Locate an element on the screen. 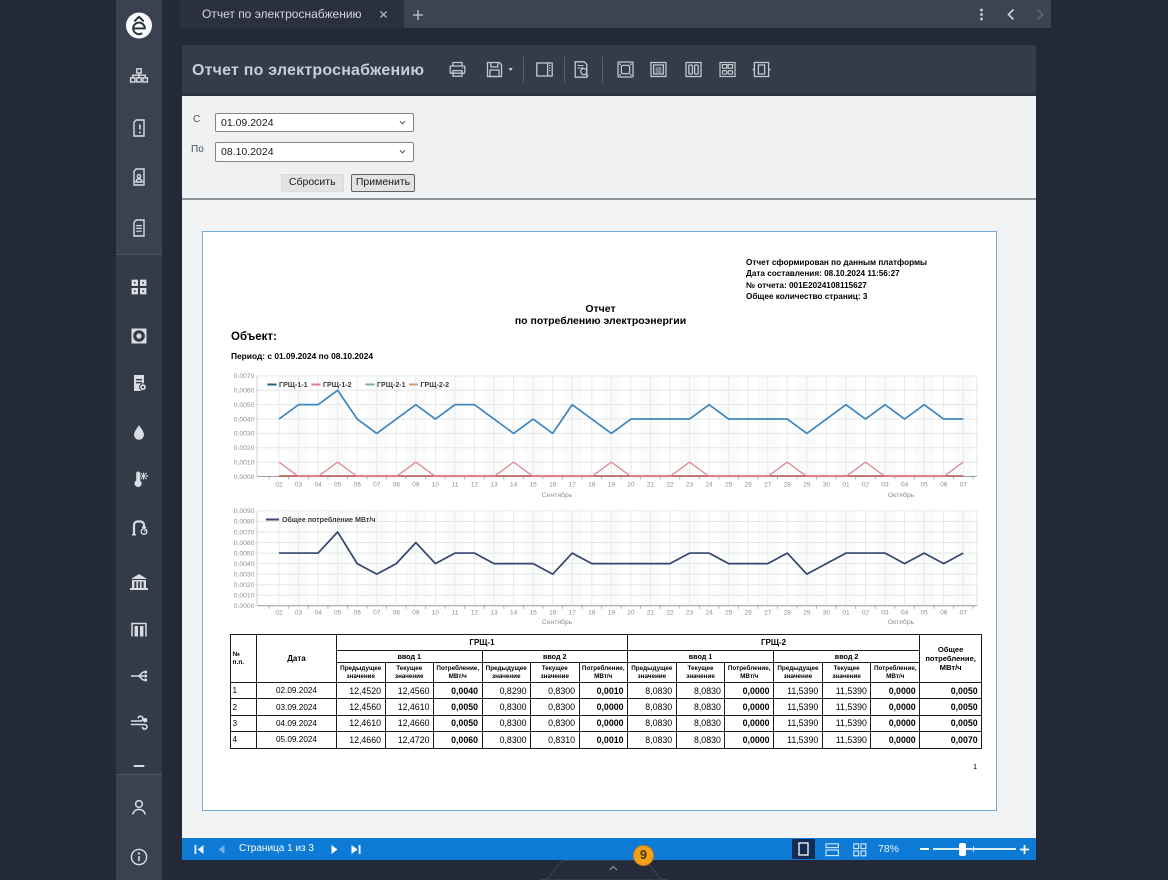 This screenshot has width=1168, height=880. svg-text: ГРЩ-1-1 is located at coordinates (293, 385).